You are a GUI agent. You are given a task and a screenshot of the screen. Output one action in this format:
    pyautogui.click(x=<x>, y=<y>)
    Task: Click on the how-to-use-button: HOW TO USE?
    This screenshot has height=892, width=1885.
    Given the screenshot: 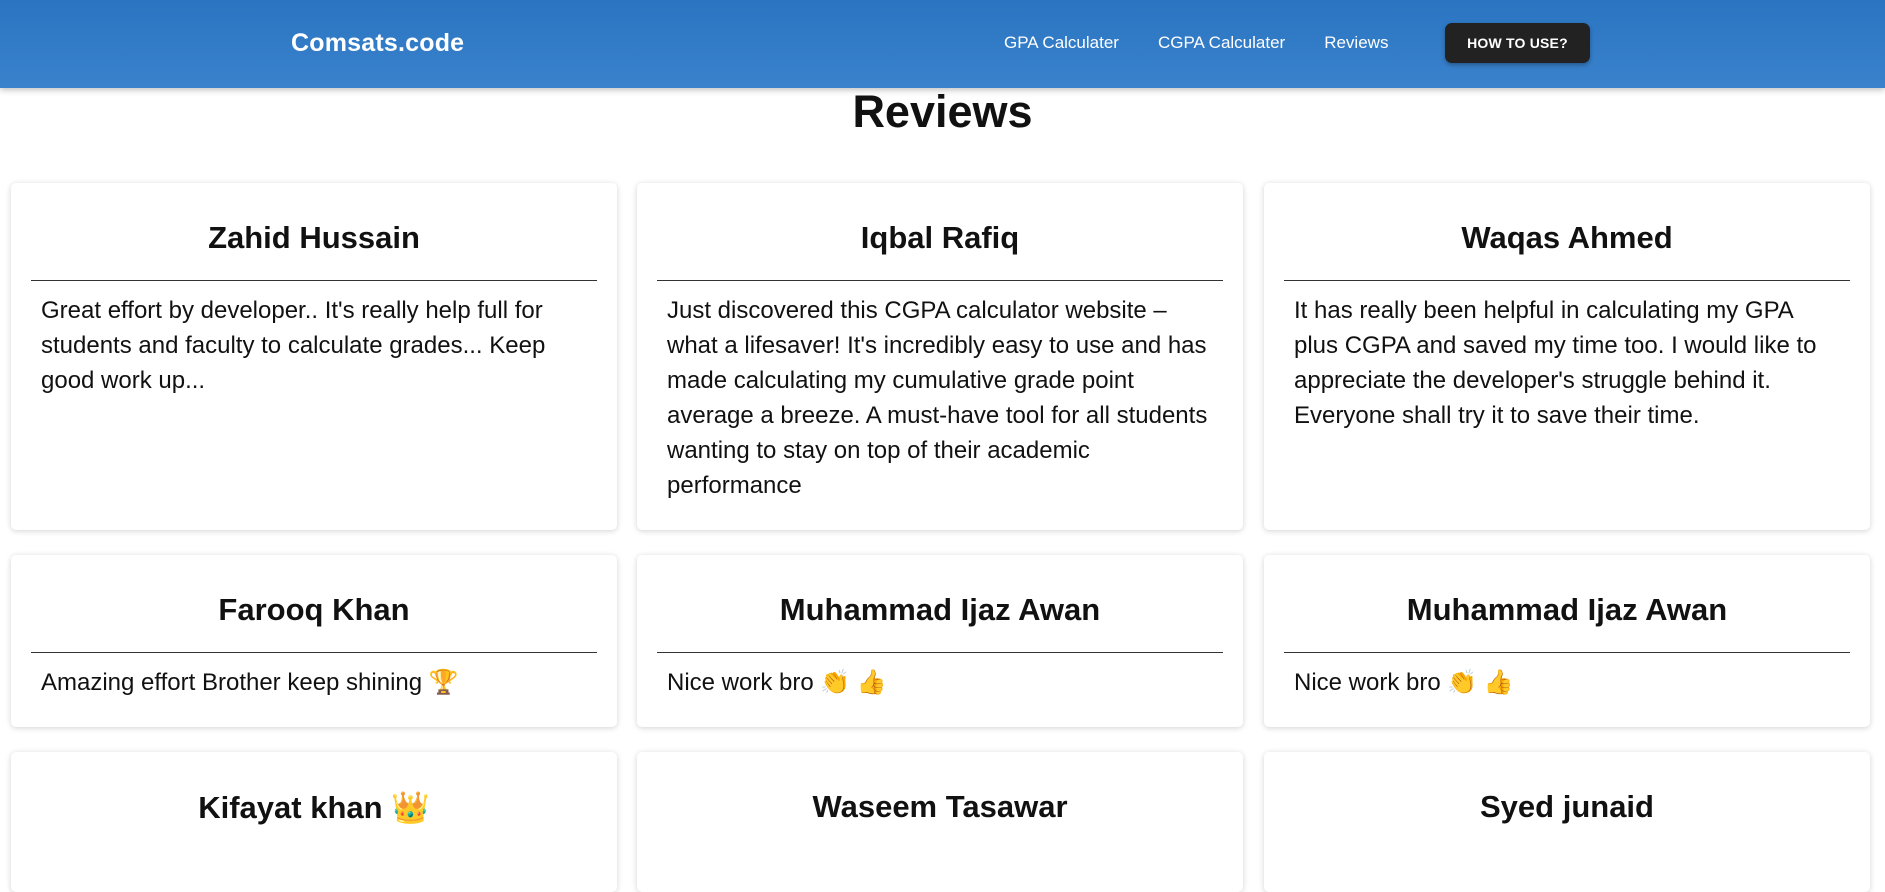 What is the action you would take?
    pyautogui.click(x=1517, y=43)
    